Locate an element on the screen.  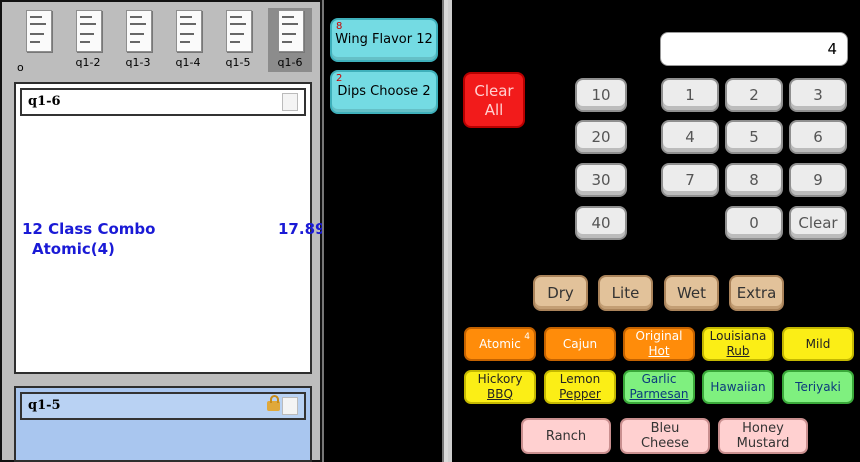
sauce-dry-button: Dry is located at coordinates (560, 293).